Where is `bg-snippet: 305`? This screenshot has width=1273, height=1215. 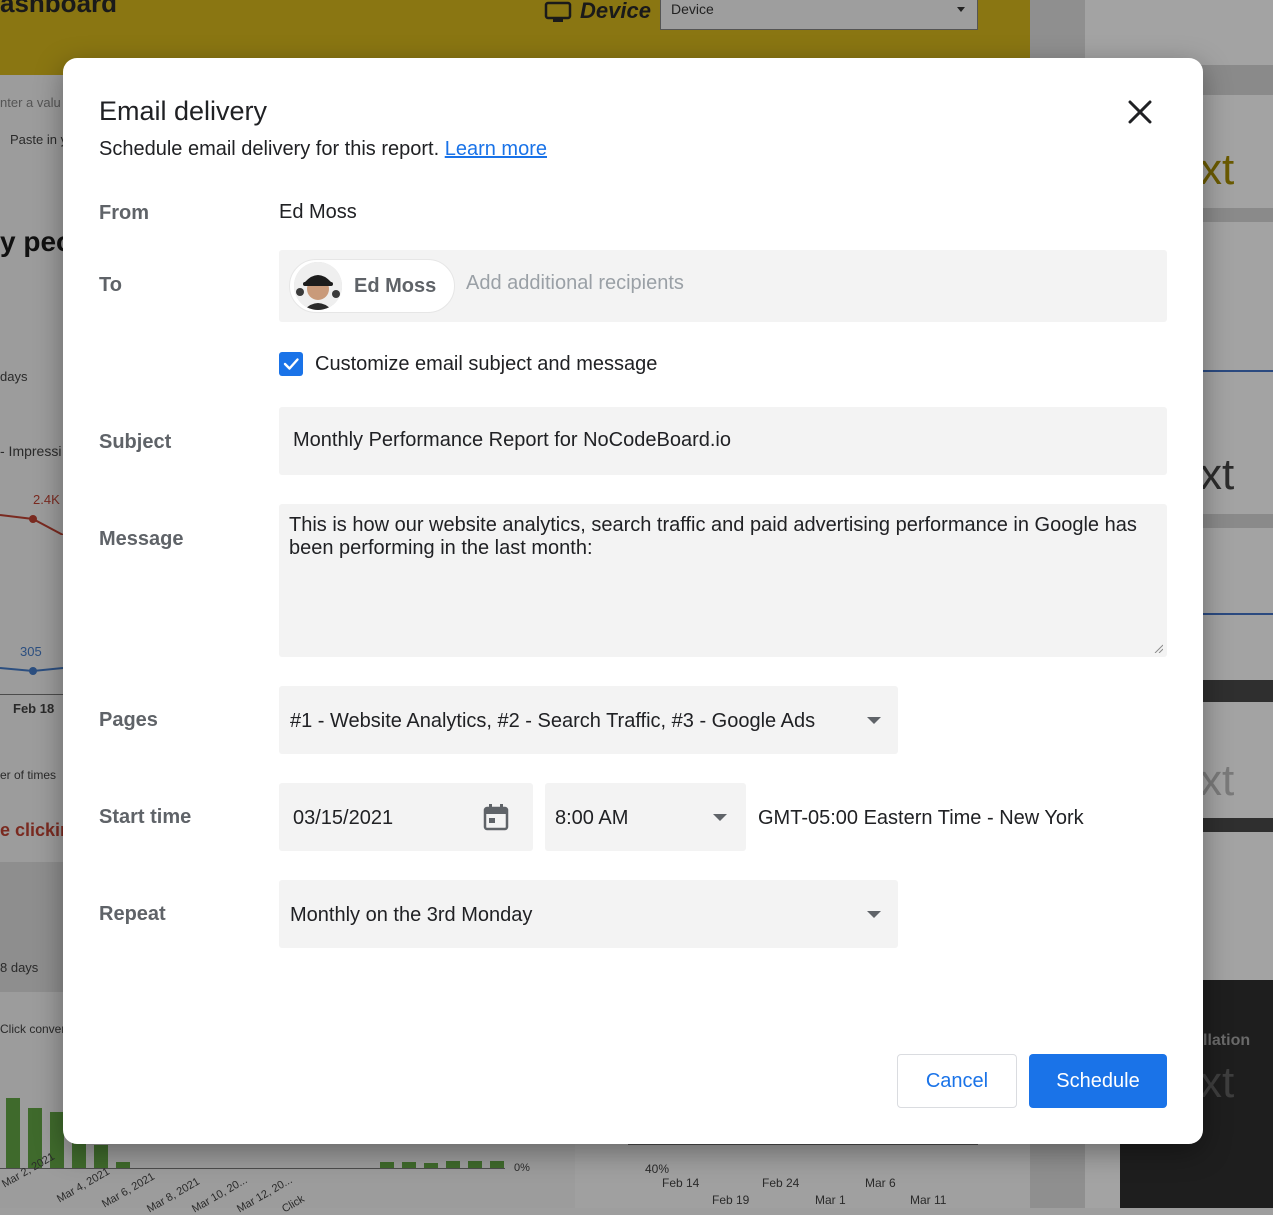 bg-snippet: 305 is located at coordinates (31, 651).